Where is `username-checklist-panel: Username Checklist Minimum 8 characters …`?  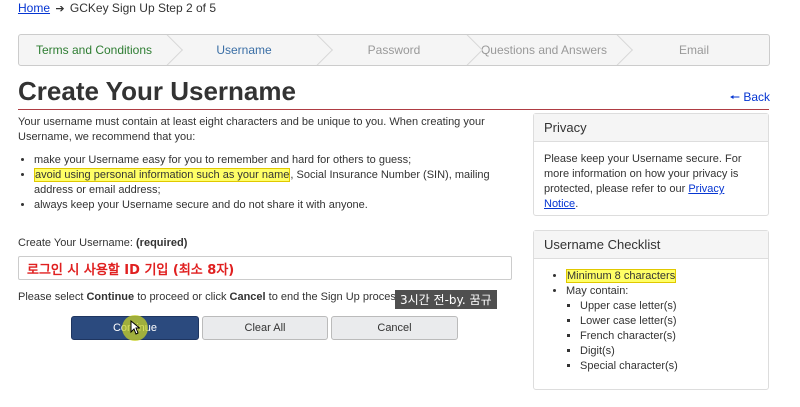 username-checklist-panel: Username Checklist Minimum 8 characters … is located at coordinates (651, 310).